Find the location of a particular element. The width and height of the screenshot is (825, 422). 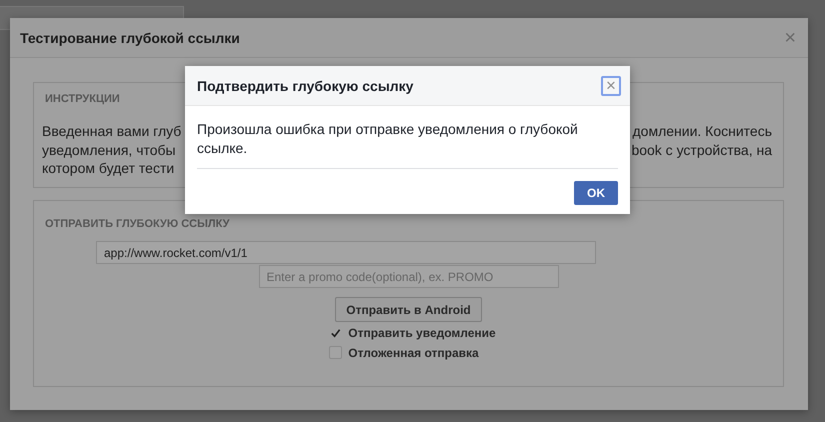

dialog-title: Тестирование глубокой ссылки is located at coordinates (130, 38).